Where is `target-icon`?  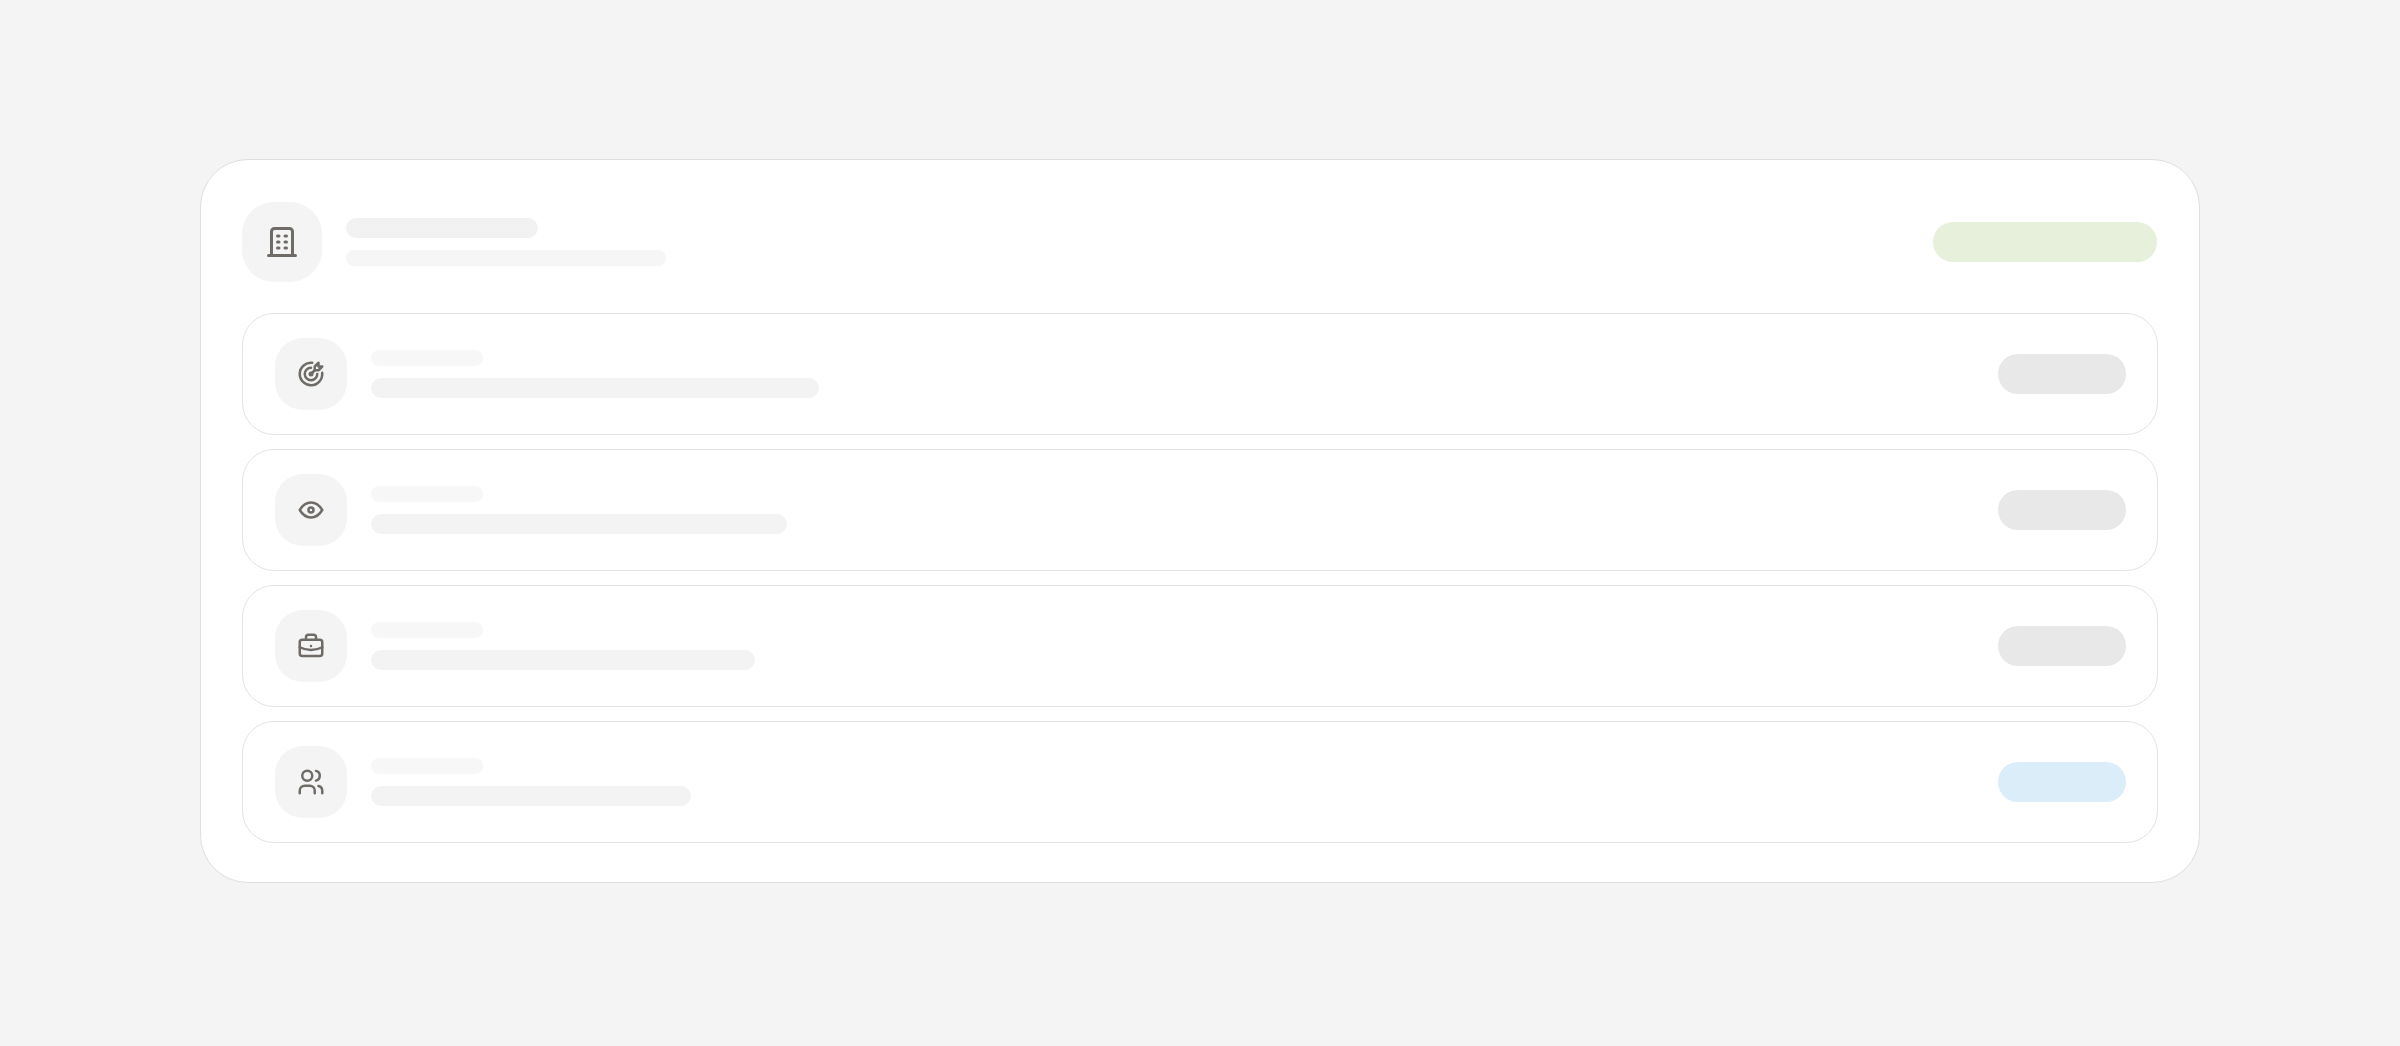
target-icon is located at coordinates (311, 374).